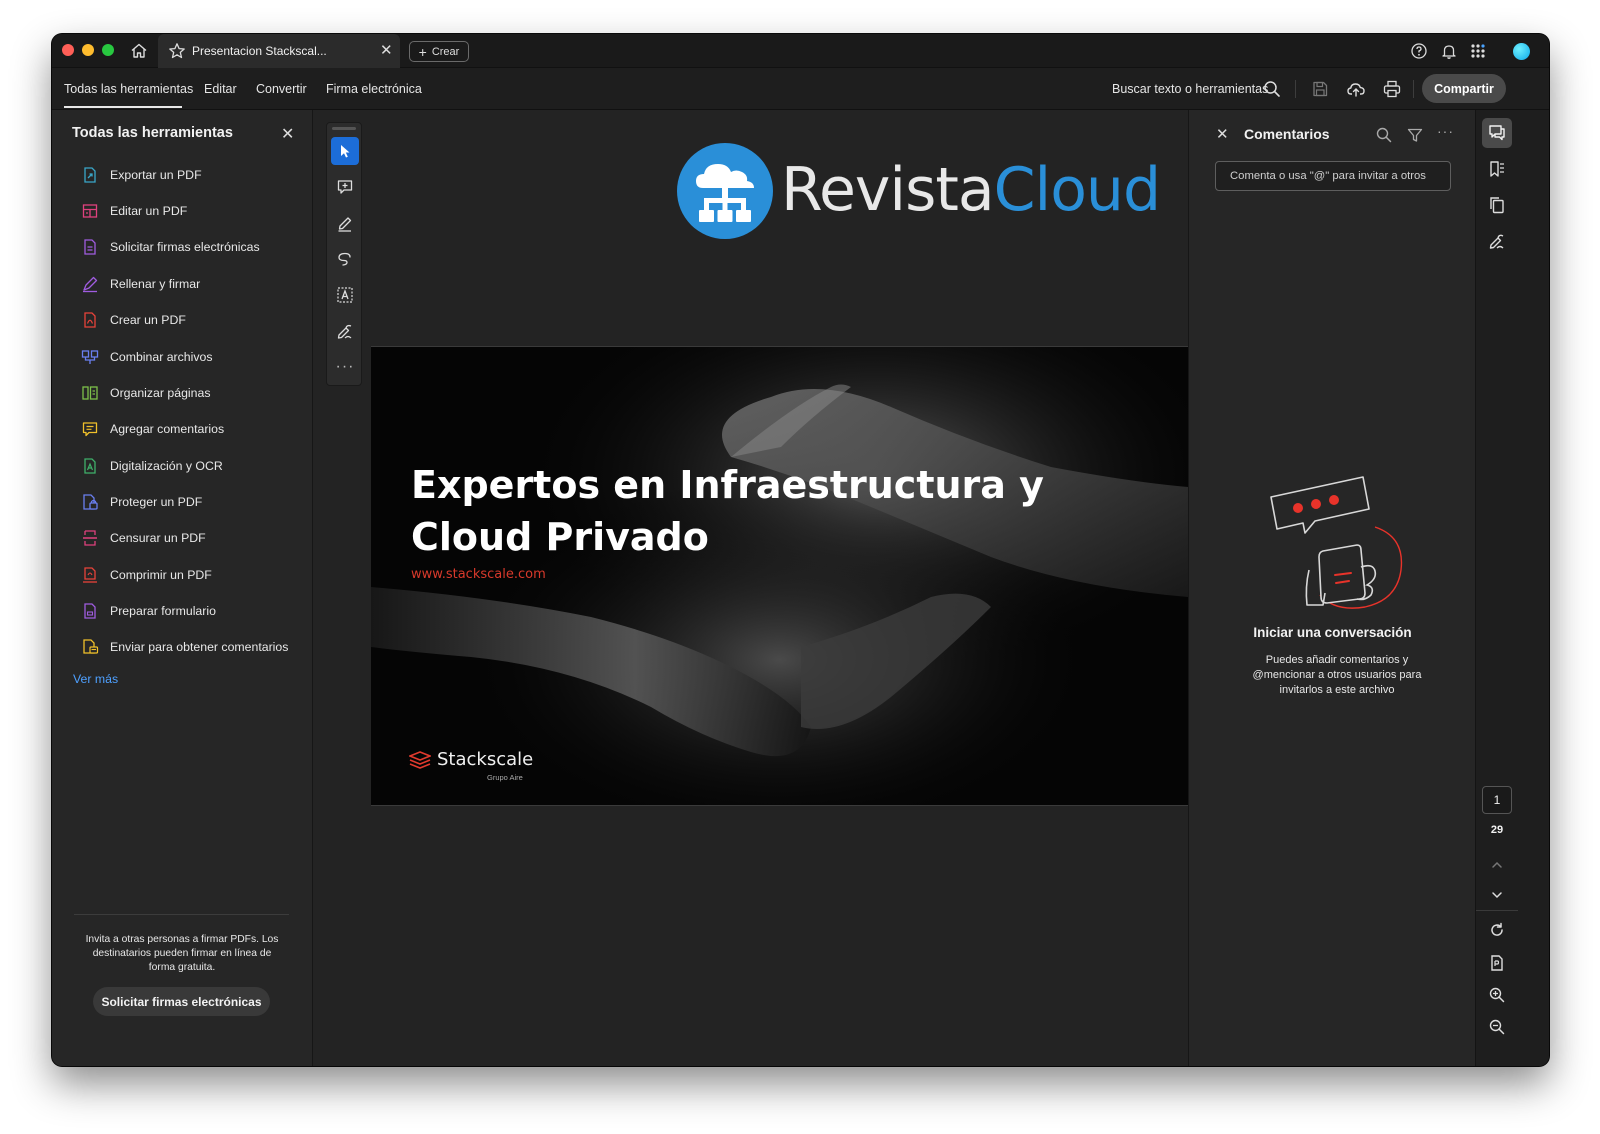 The image size is (1600, 1134). I want to click on menu-all-tools: Todas las herramientas, so click(128, 89).